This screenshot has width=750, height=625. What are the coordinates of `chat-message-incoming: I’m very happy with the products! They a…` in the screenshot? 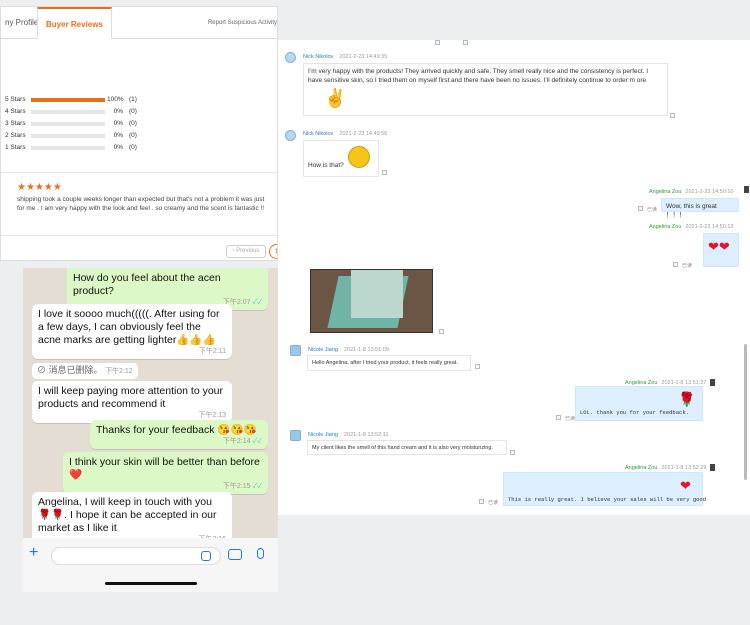 It's located at (485, 89).